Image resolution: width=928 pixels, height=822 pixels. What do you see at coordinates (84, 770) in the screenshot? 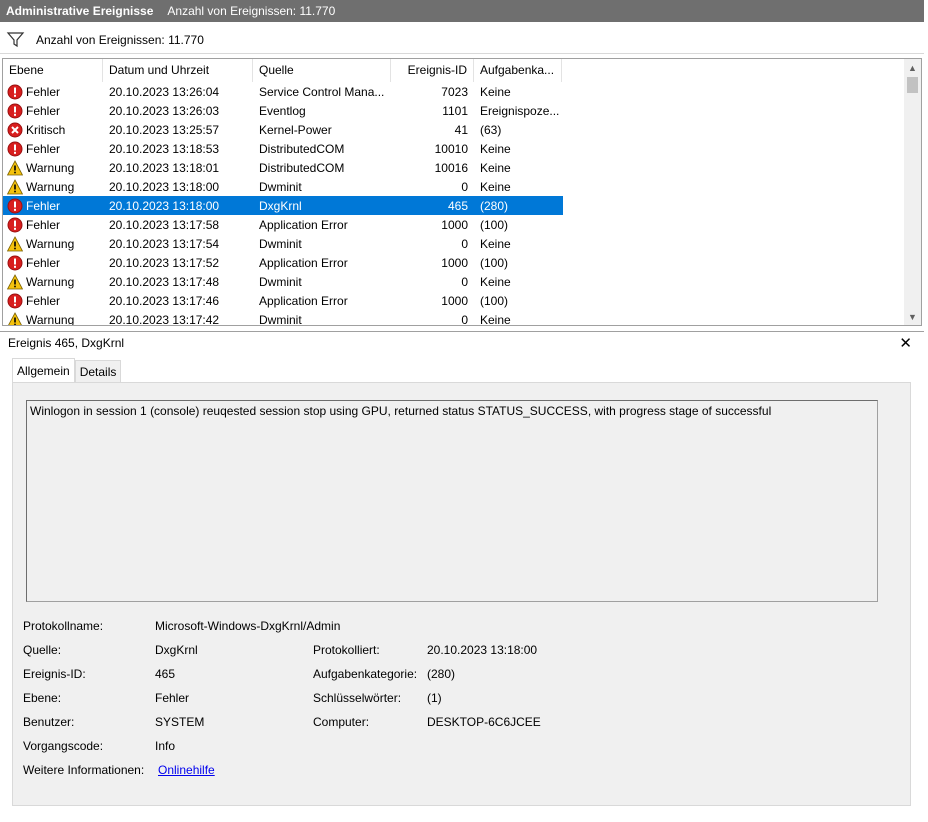
I see `more-info-label: Weitere Informationen:` at bounding box center [84, 770].